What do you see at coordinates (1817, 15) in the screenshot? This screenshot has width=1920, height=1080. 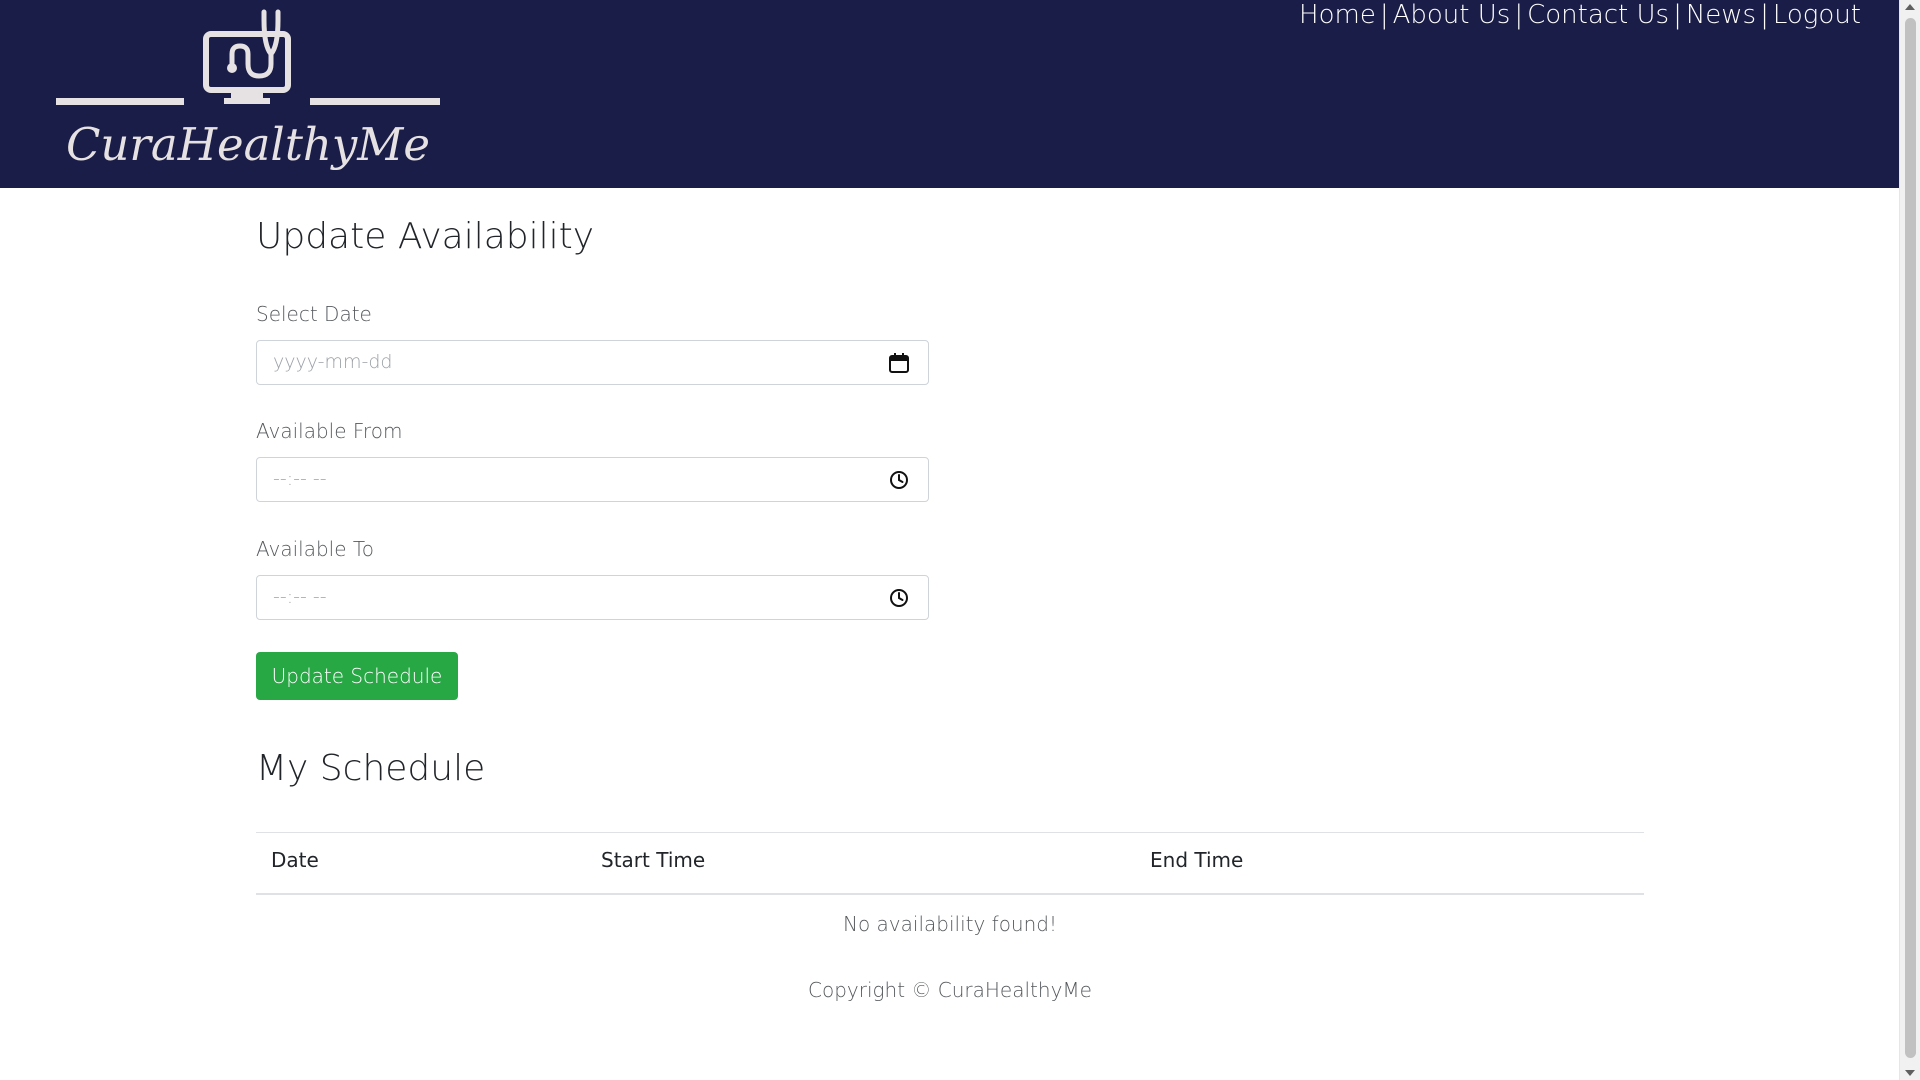 I see `nav-logout: Logout` at bounding box center [1817, 15].